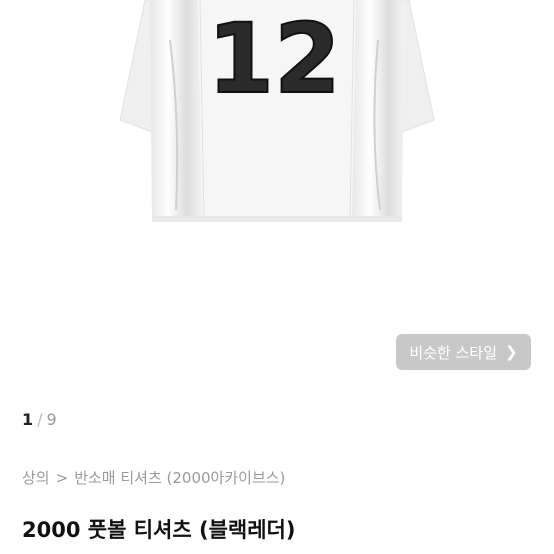 The image size is (554, 554). I want to click on product-title: 2000 풋볼 티셔츠 (블랙레더), so click(159, 530).